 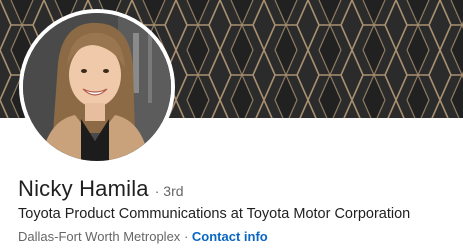 What do you see at coordinates (230, 236) in the screenshot?
I see `contact-info-link: Contact info` at bounding box center [230, 236].